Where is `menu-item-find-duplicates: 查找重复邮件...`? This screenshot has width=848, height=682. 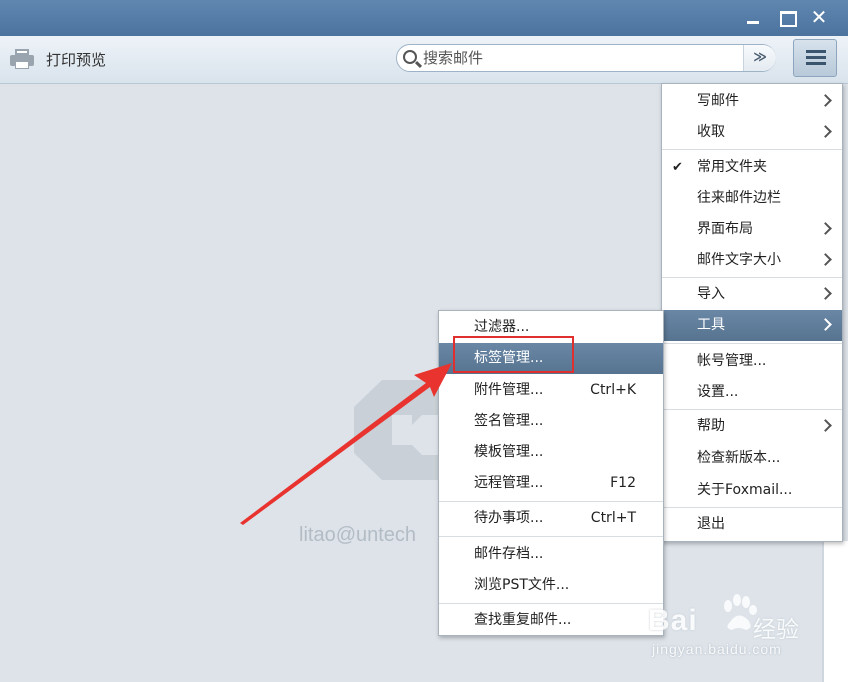 menu-item-find-duplicates: 查找重复邮件... is located at coordinates (551, 620).